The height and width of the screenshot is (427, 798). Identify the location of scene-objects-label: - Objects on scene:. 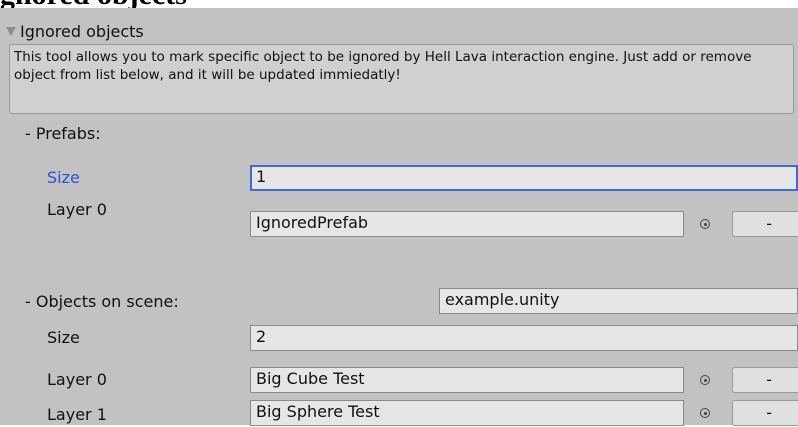
(102, 301).